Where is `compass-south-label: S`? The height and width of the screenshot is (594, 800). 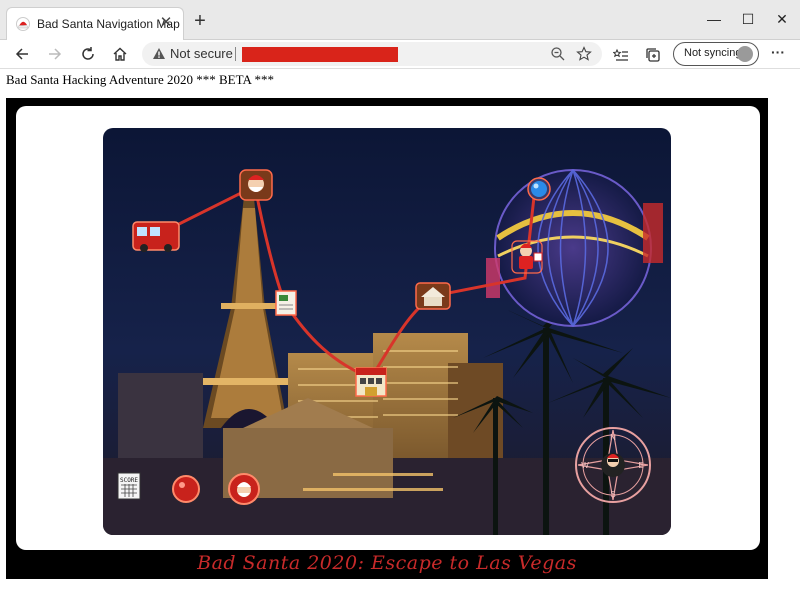 compass-south-label: S is located at coordinates (612, 494).